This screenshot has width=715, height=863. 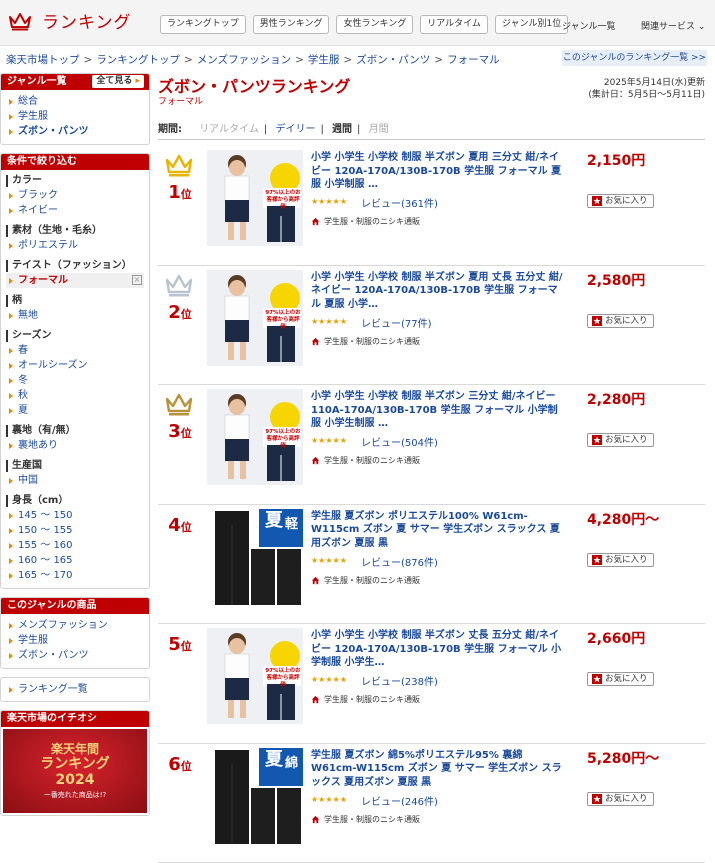 What do you see at coordinates (399, 441) in the screenshot?
I see `review-link: レビュー(504件)` at bounding box center [399, 441].